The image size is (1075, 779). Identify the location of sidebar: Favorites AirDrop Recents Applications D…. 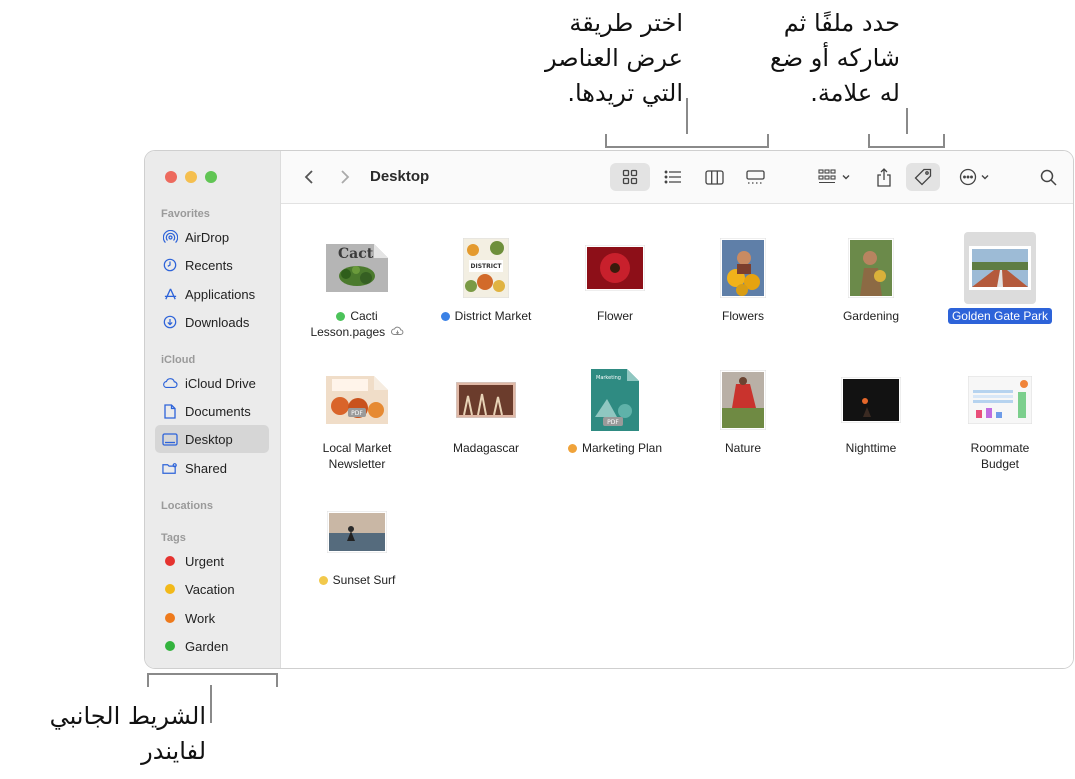
(213, 409).